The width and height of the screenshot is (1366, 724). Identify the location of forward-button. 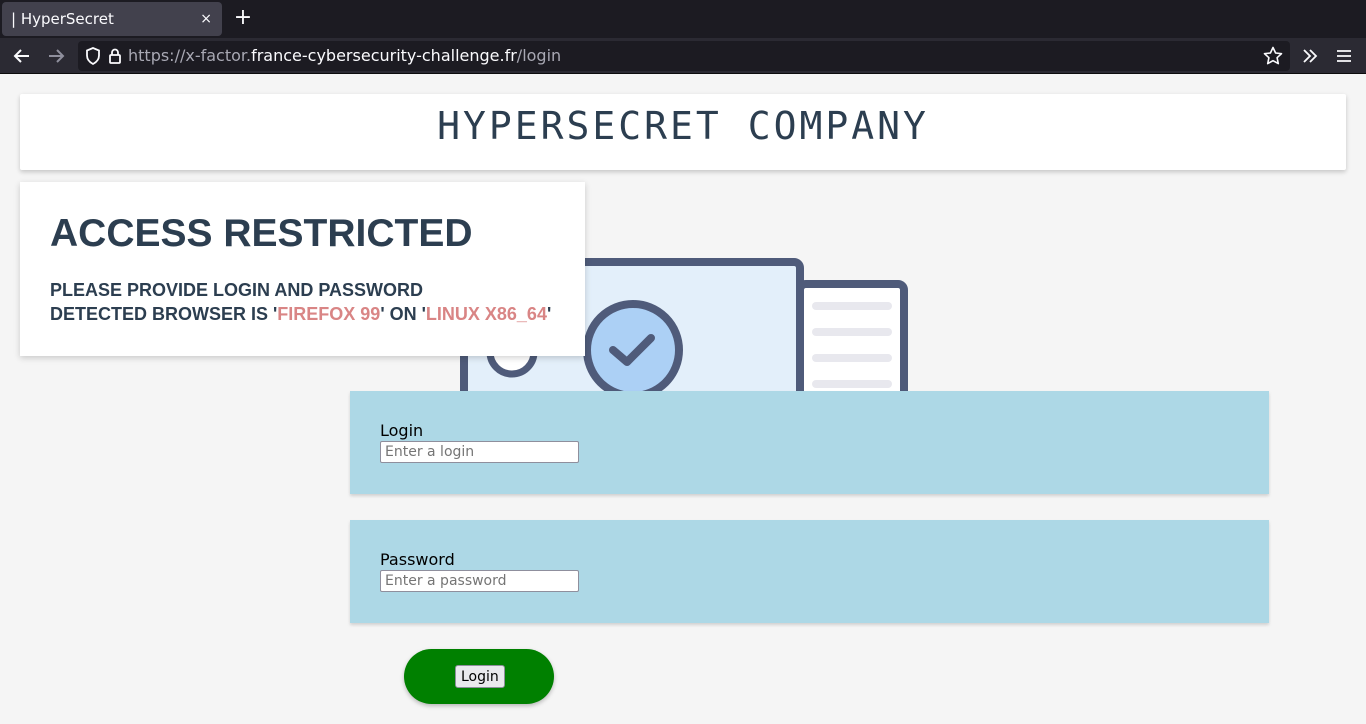
(56, 56).